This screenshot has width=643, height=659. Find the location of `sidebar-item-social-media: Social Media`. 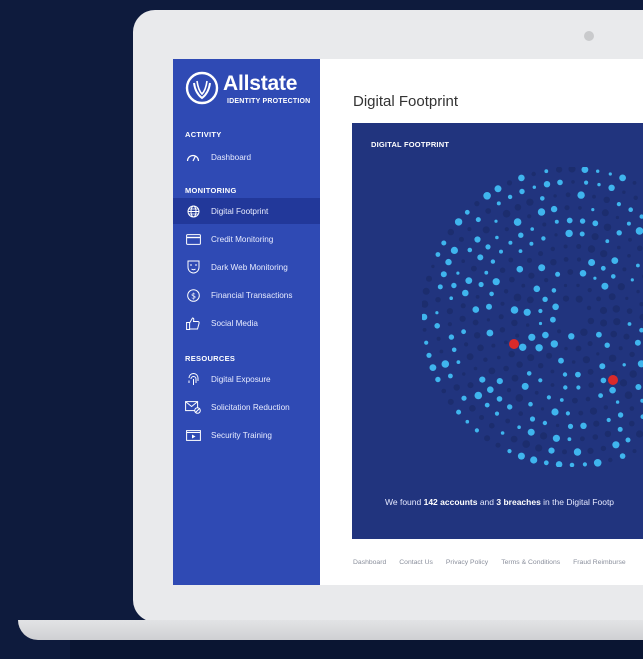

sidebar-item-social-media: Social Media is located at coordinates (246, 323).